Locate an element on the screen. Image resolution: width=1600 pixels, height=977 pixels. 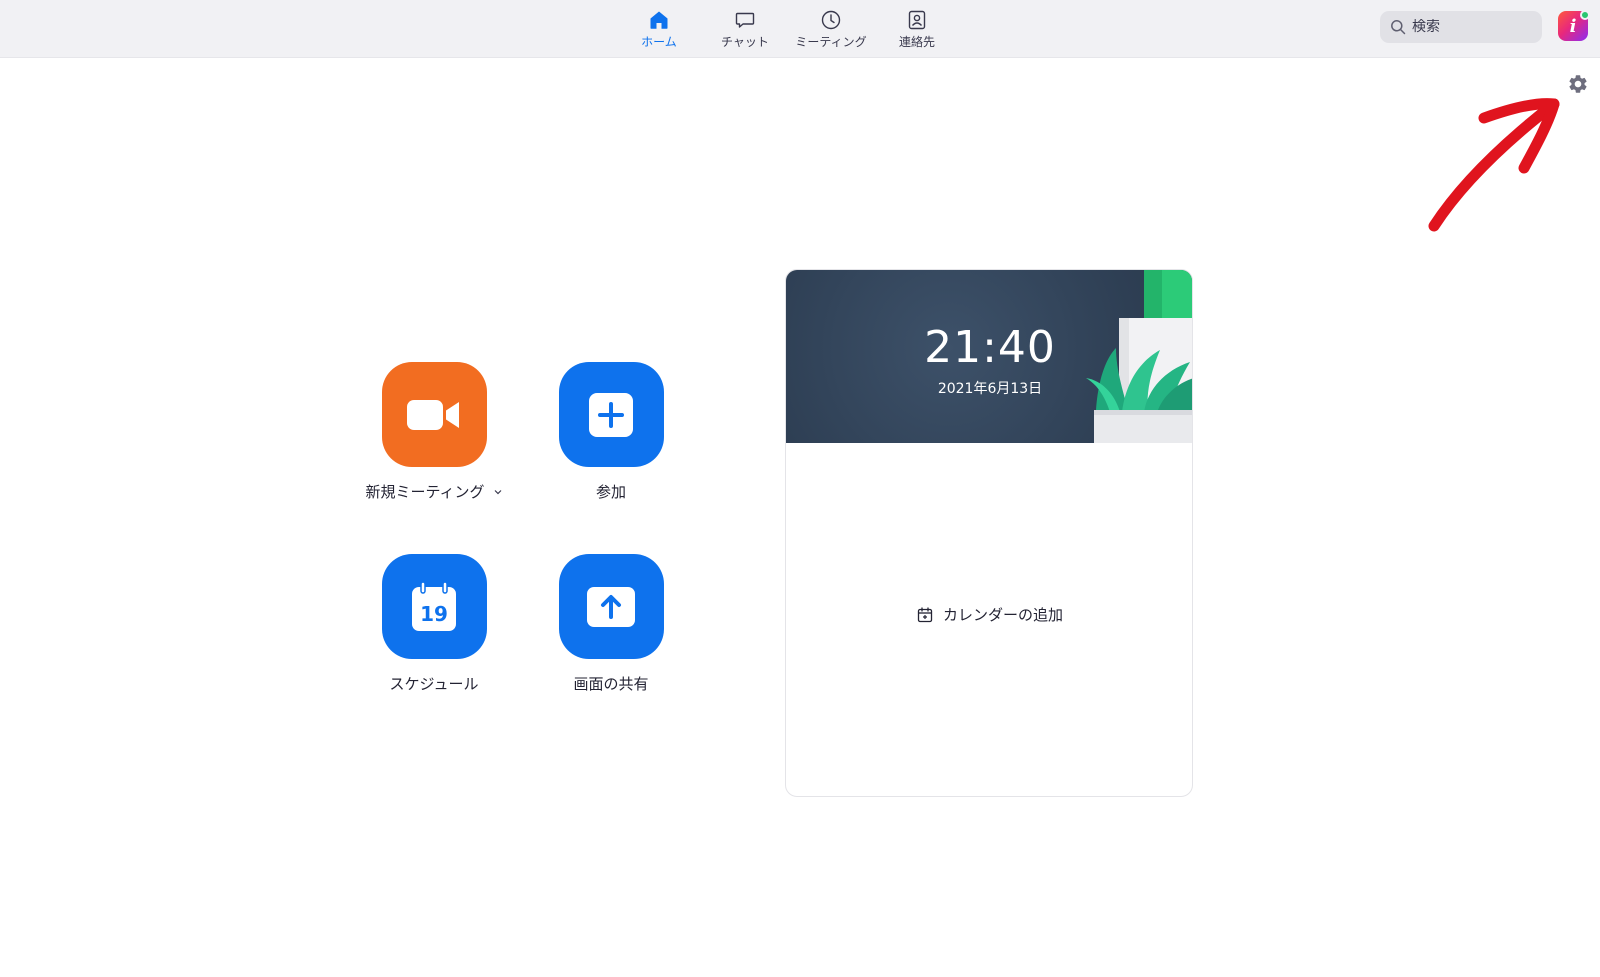
plus-icon is located at coordinates (611, 414).